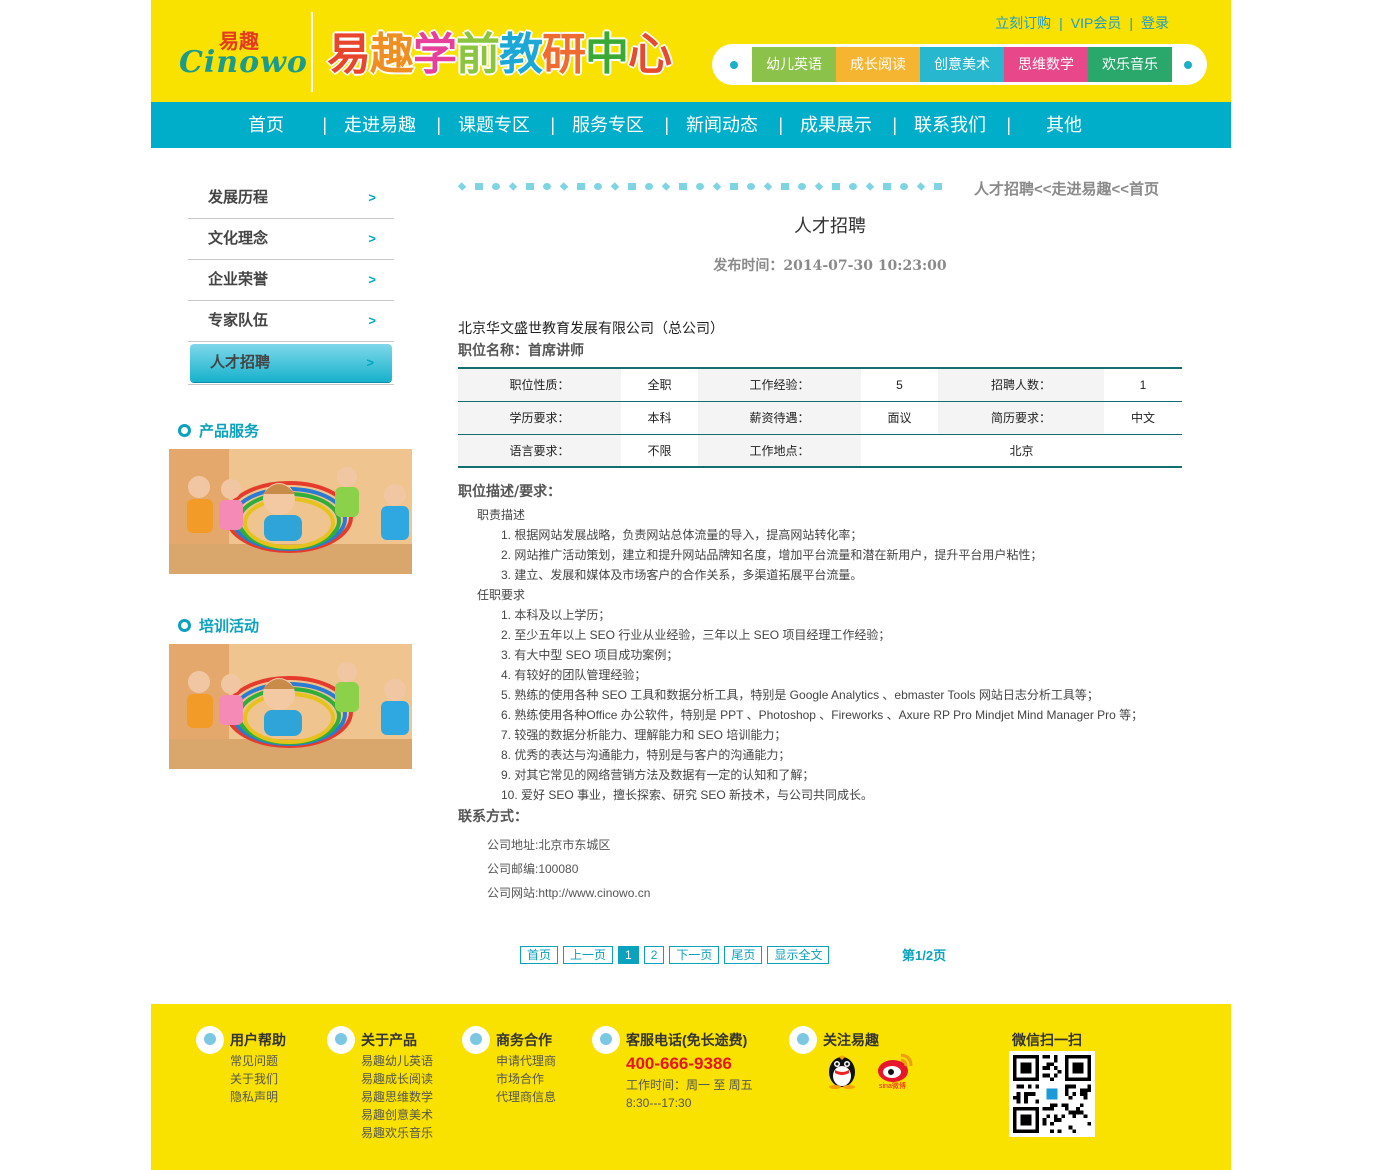 The height and width of the screenshot is (1170, 1382). I want to click on table-cell: 5, so click(899, 385).